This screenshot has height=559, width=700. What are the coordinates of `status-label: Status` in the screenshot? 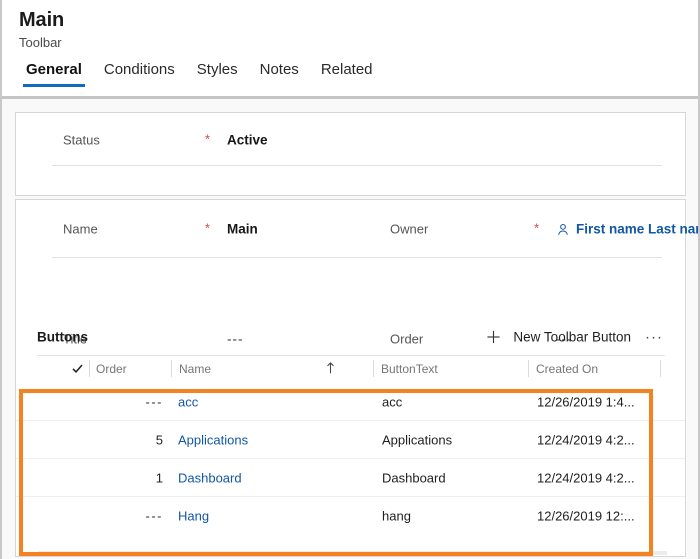 It's located at (81, 139).